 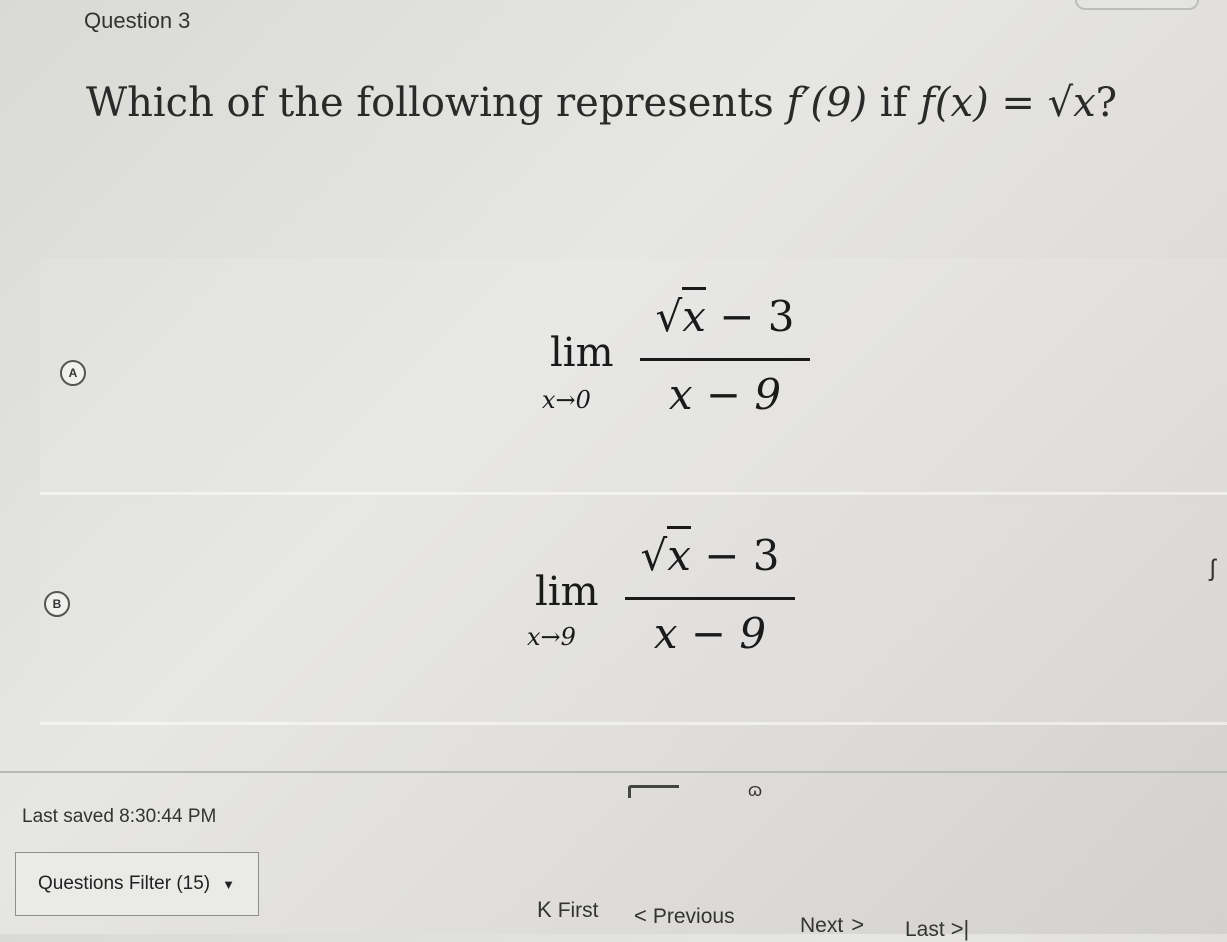 I want to click on radio-option-a: A, so click(x=73, y=373).